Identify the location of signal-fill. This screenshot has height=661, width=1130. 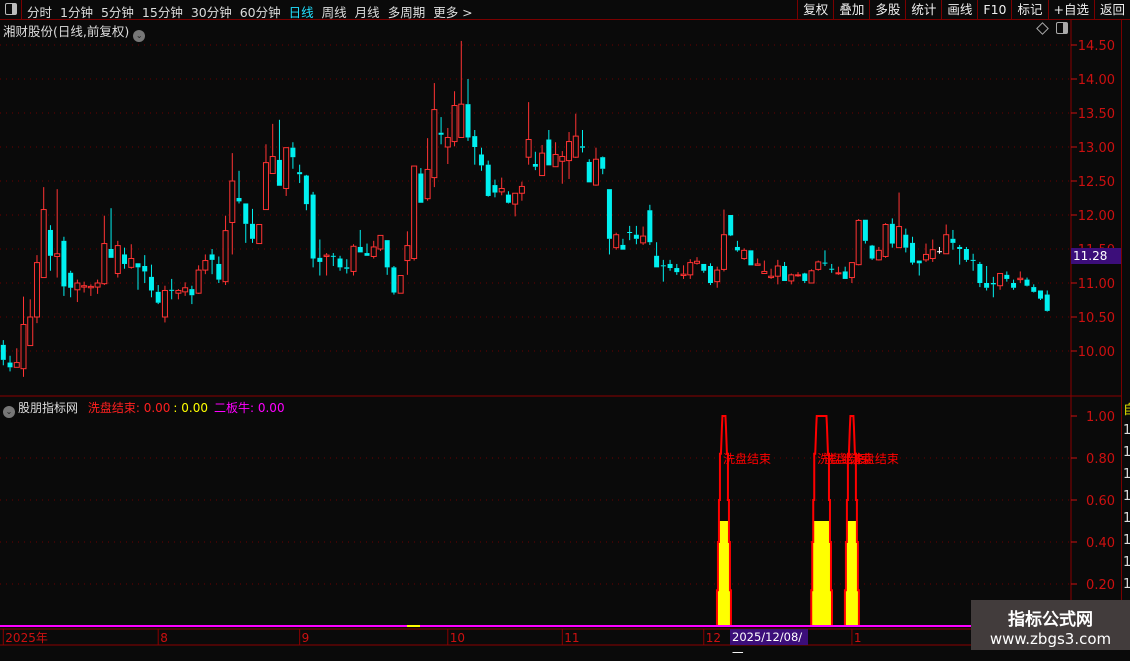
(821, 573).